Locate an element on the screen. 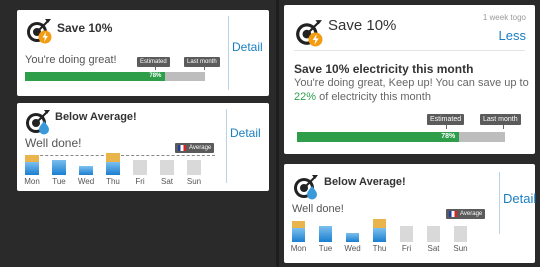 This screenshot has width=540, height=267. savings-body-suffix: of electricity this month is located at coordinates (373, 97).